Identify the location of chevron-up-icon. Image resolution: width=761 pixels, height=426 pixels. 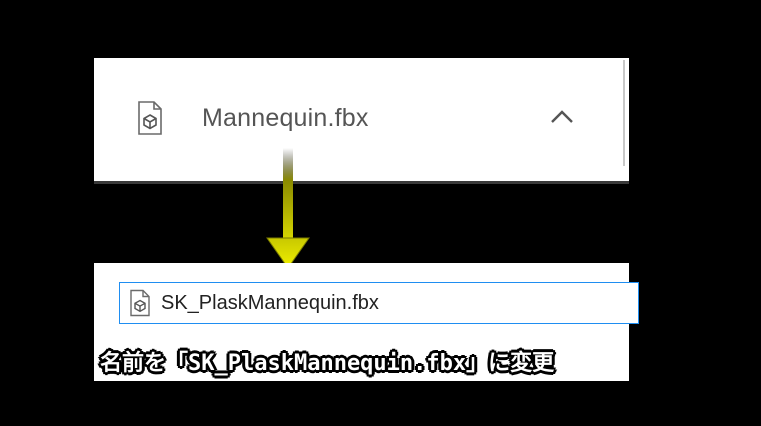
(562, 117).